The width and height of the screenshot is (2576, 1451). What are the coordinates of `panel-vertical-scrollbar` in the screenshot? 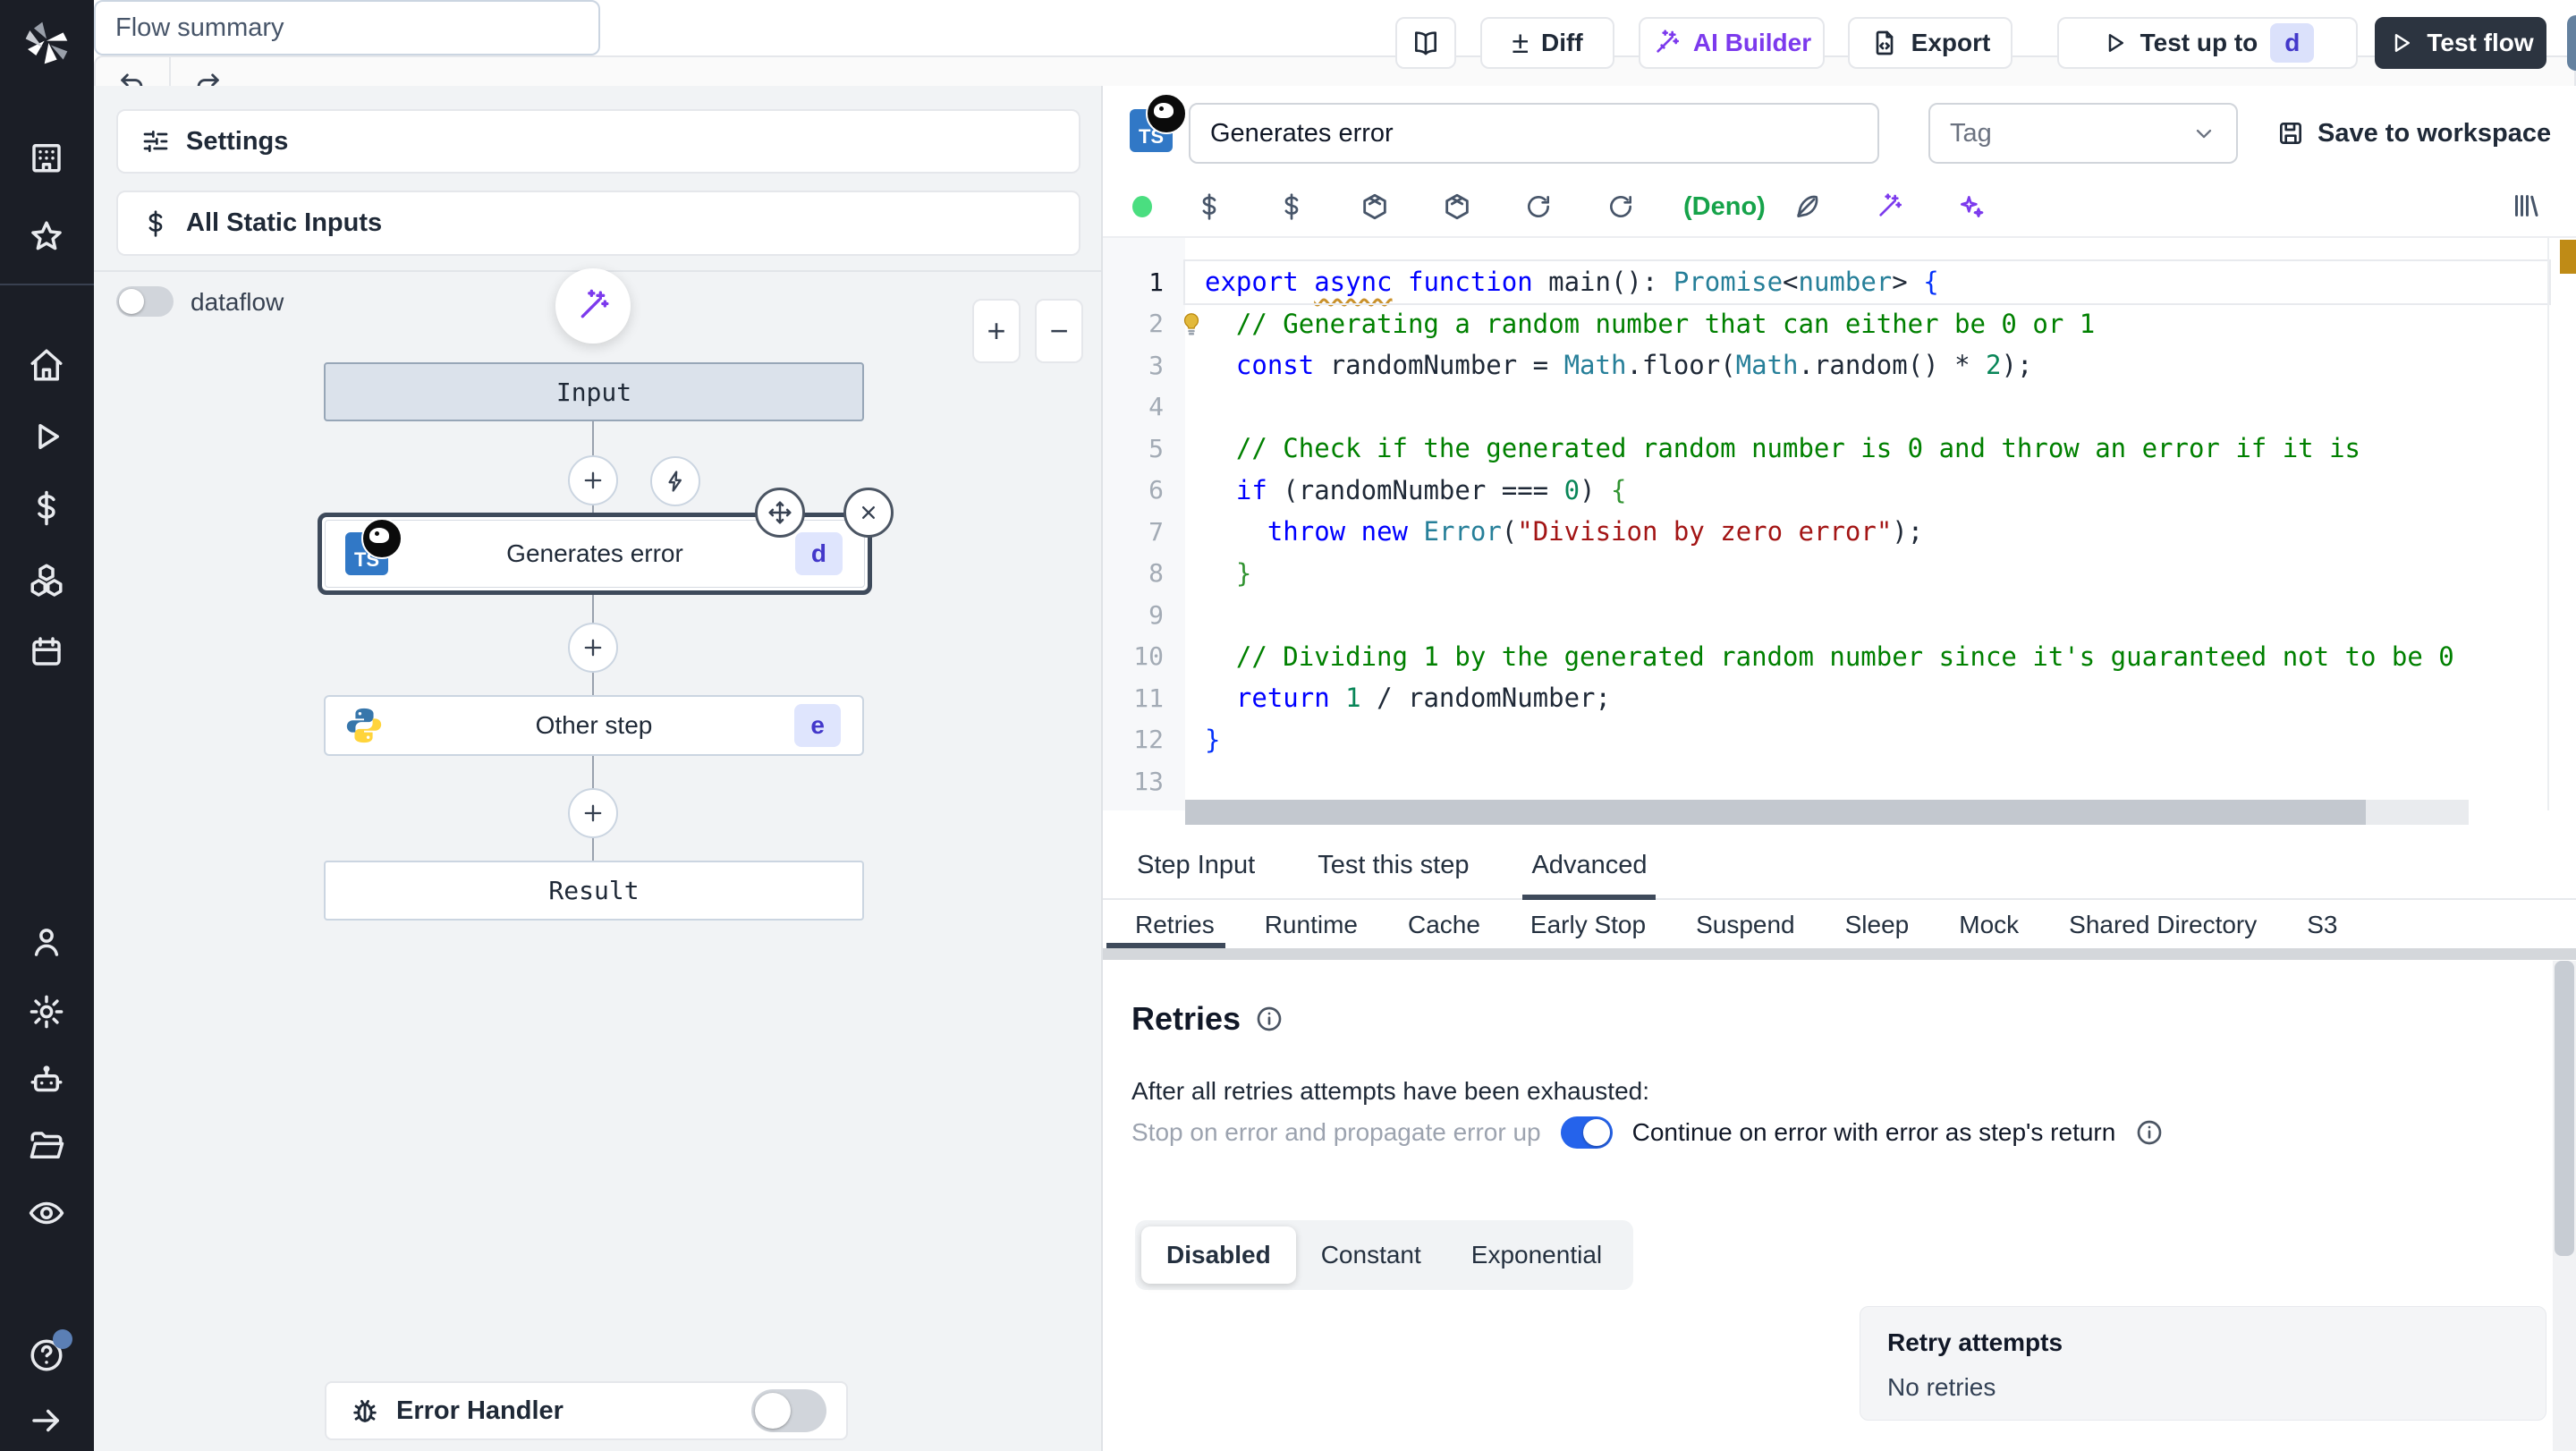 It's located at (2564, 1206).